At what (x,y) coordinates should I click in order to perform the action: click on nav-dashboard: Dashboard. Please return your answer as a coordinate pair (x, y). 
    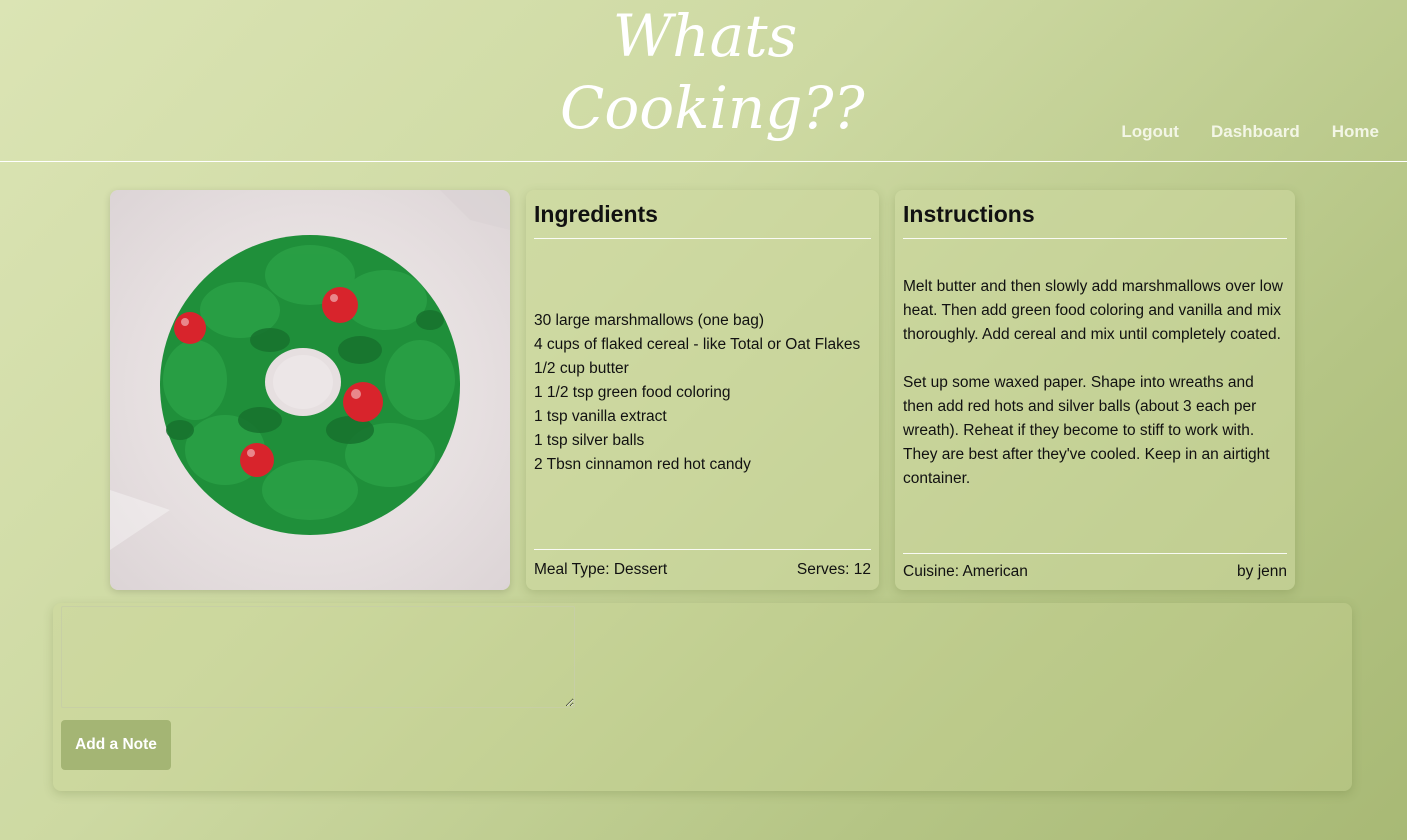
    Looking at the image, I should click on (1255, 132).